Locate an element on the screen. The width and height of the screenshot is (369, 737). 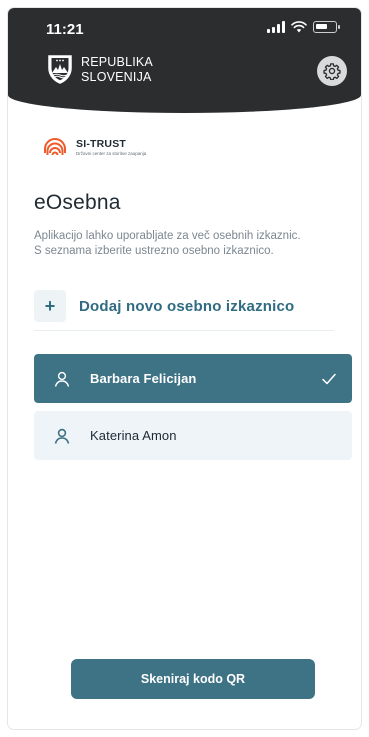
divider is located at coordinates (184, 330).